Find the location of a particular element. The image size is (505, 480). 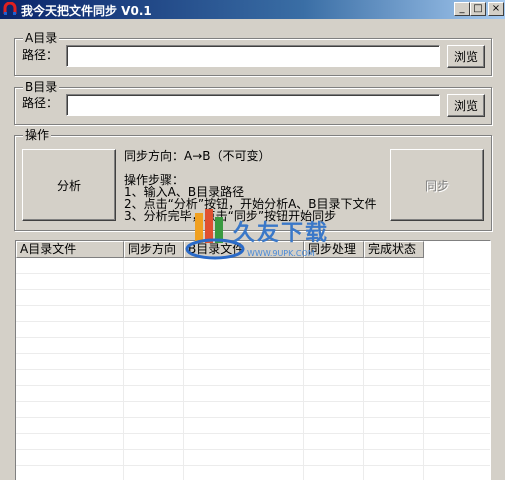

minimize-button: _ is located at coordinates (462, 9).